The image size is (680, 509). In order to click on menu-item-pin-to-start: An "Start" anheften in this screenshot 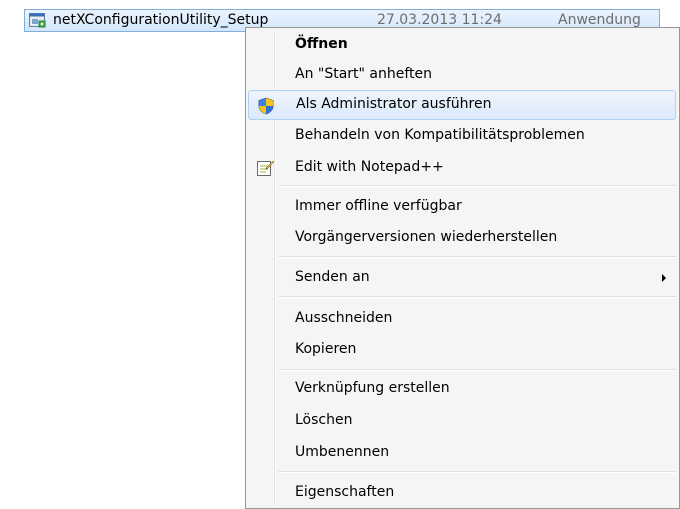, I will do `click(462, 75)`.